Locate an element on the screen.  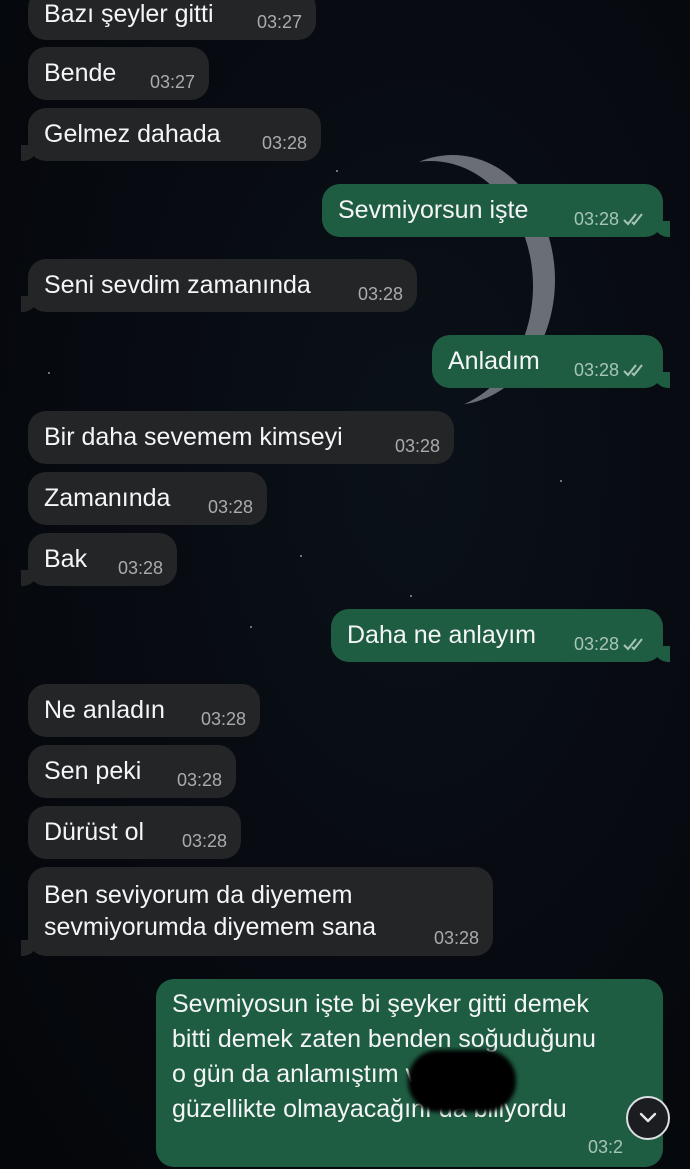
message-time: 03:2 is located at coordinates (605, 1147).